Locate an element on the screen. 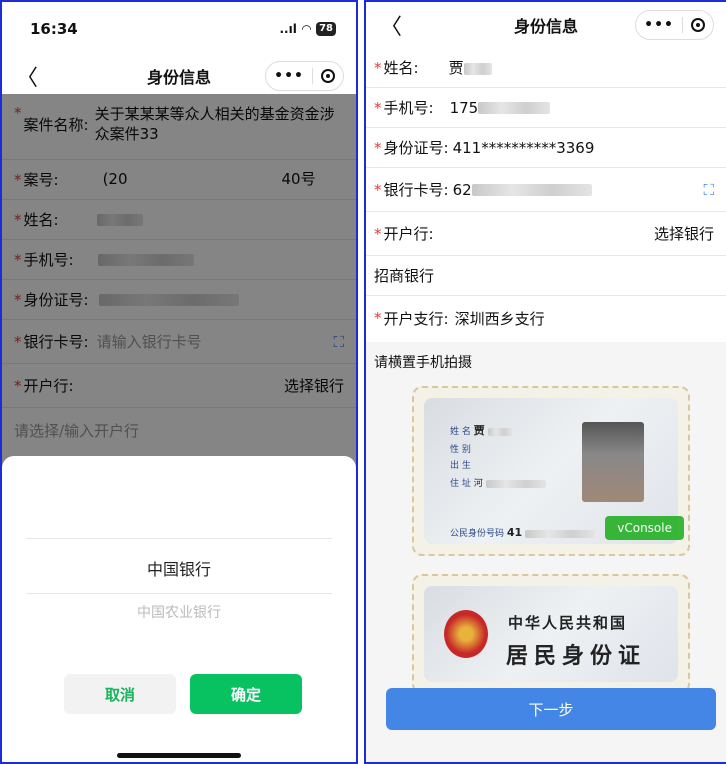 The height and width of the screenshot is (764, 726). id-number-field: 公民身份号码 41 is located at coordinates (523, 532).